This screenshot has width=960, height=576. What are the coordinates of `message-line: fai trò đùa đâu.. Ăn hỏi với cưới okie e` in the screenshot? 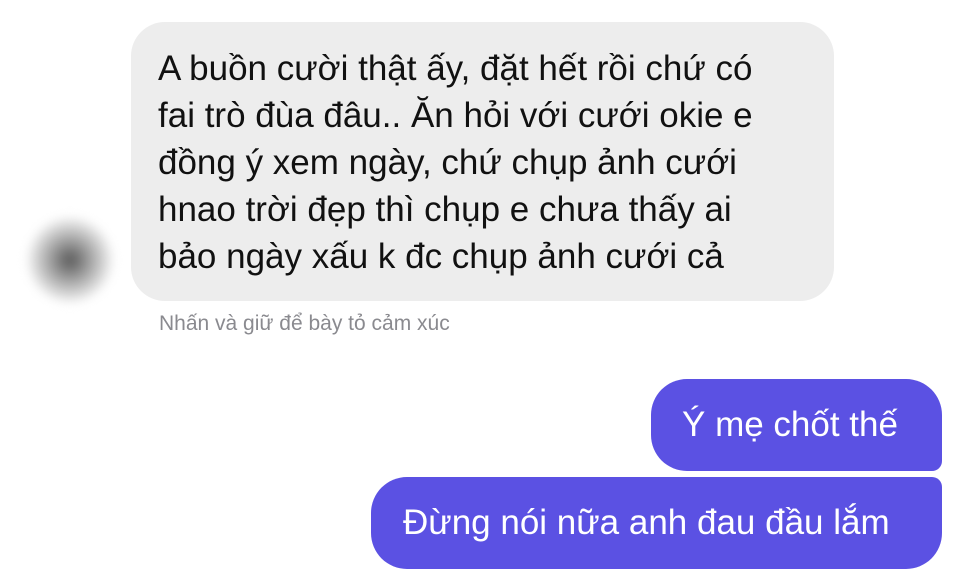 It's located at (455, 115).